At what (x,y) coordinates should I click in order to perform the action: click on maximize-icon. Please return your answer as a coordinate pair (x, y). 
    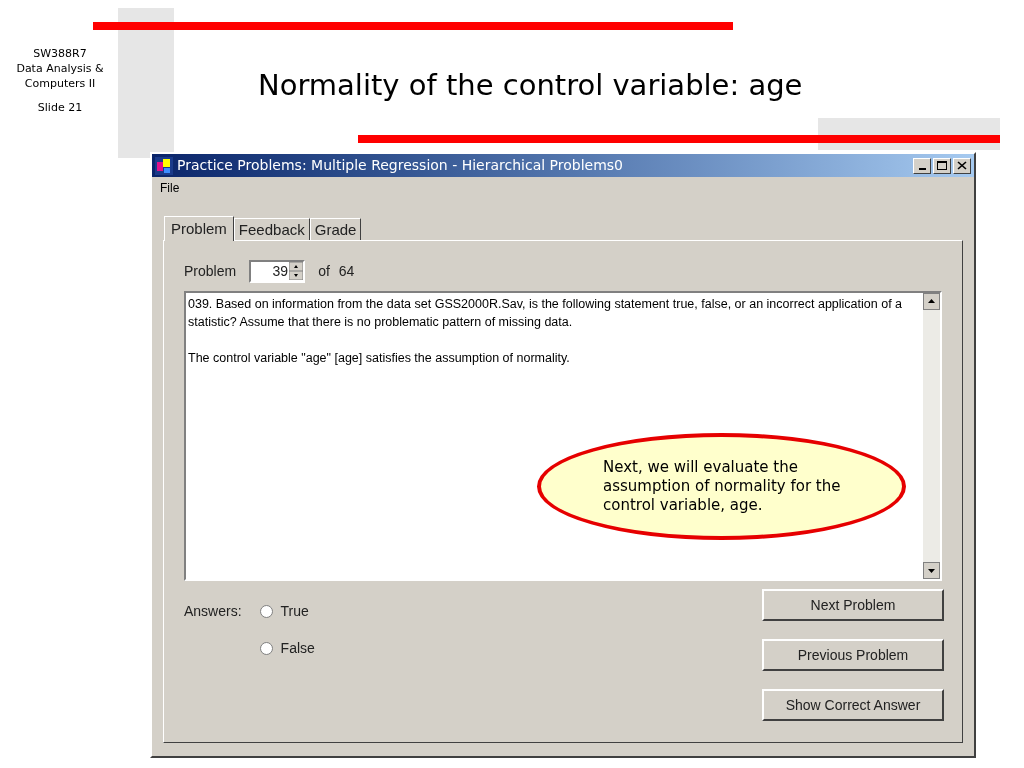
    Looking at the image, I should click on (942, 165).